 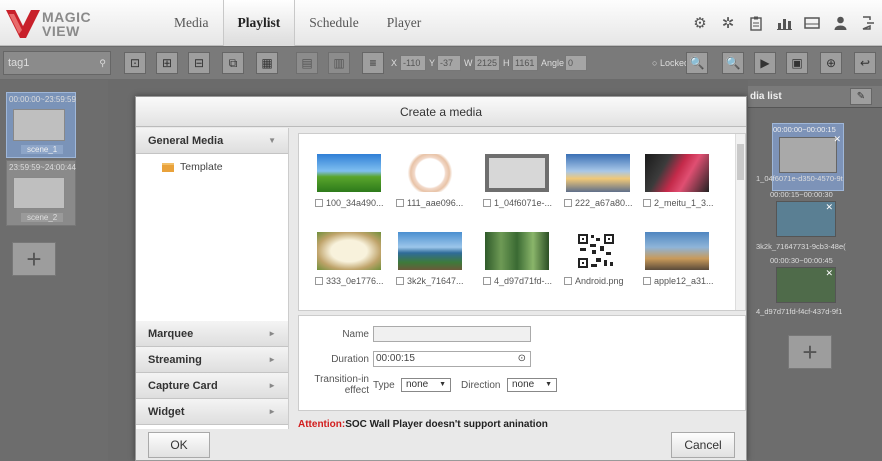 What do you see at coordinates (740, 162) in the screenshot?
I see `scrollbar-thumb` at bounding box center [740, 162].